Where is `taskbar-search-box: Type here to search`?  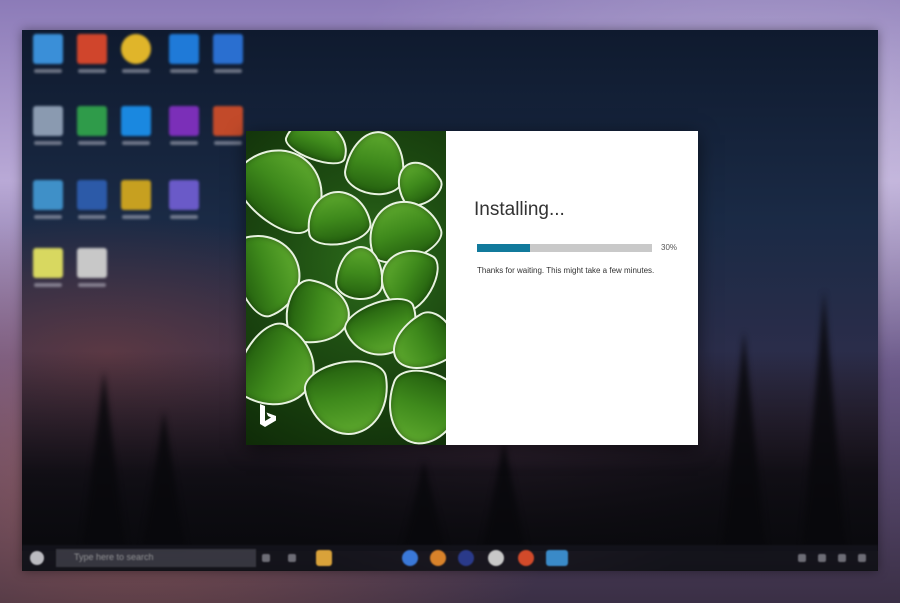 taskbar-search-box: Type here to search is located at coordinates (156, 558).